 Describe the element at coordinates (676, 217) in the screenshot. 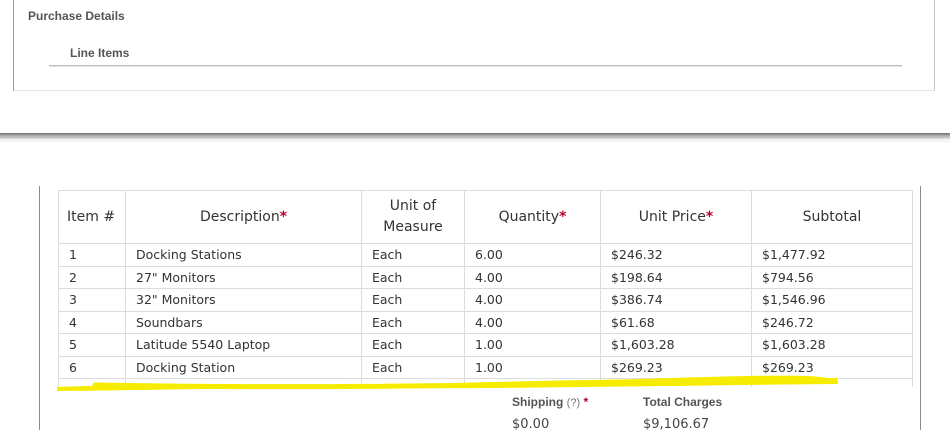

I see `header-unit-price: Unit Price*` at that location.